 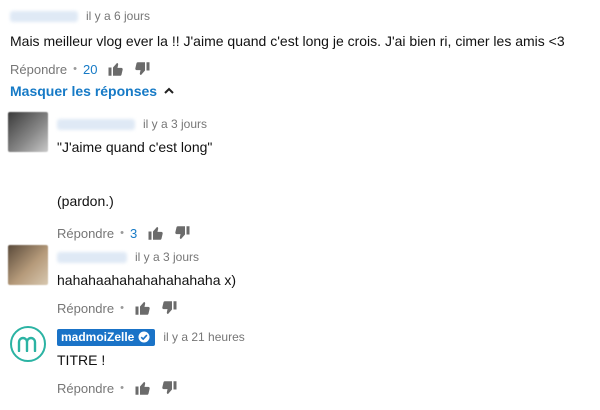 What do you see at coordinates (144, 337) in the screenshot?
I see `checkmark-icon` at bounding box center [144, 337].